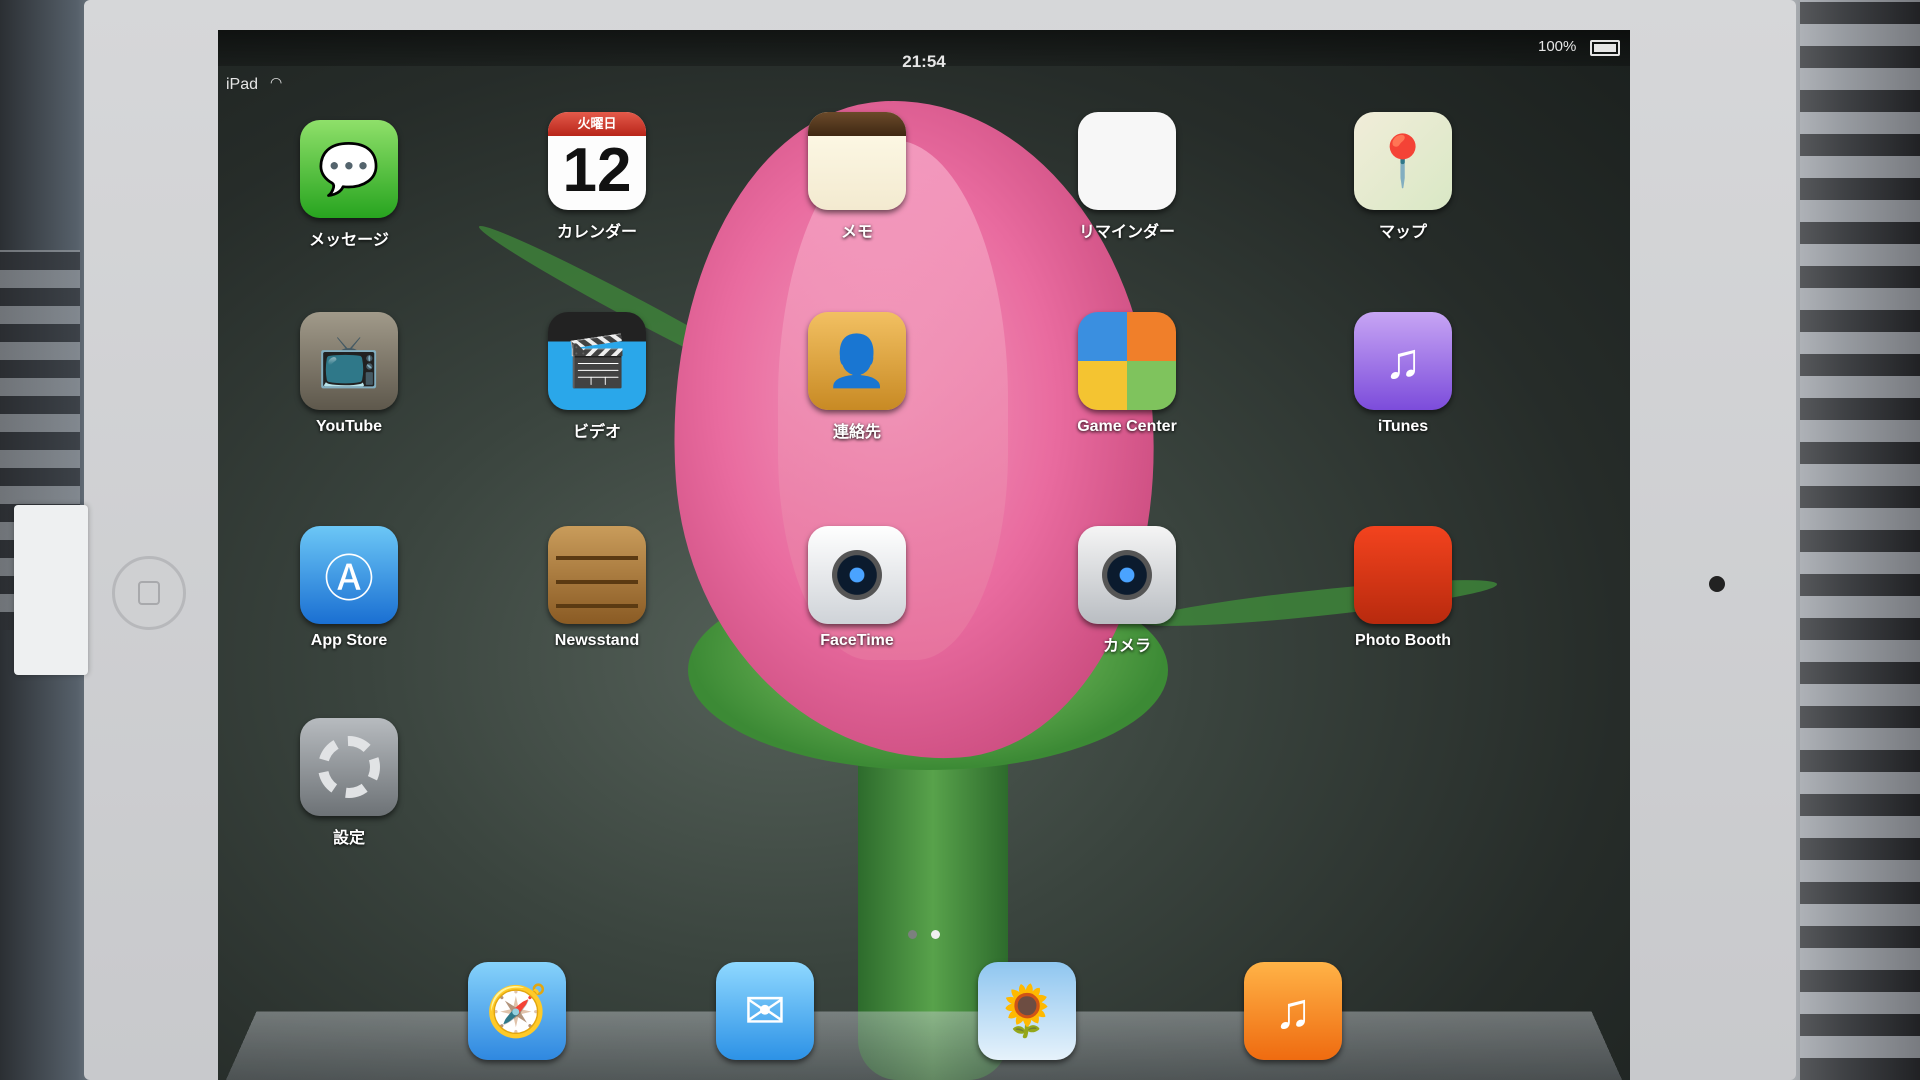  Describe the element at coordinates (924, 935) in the screenshot. I see `page-indicator` at that location.